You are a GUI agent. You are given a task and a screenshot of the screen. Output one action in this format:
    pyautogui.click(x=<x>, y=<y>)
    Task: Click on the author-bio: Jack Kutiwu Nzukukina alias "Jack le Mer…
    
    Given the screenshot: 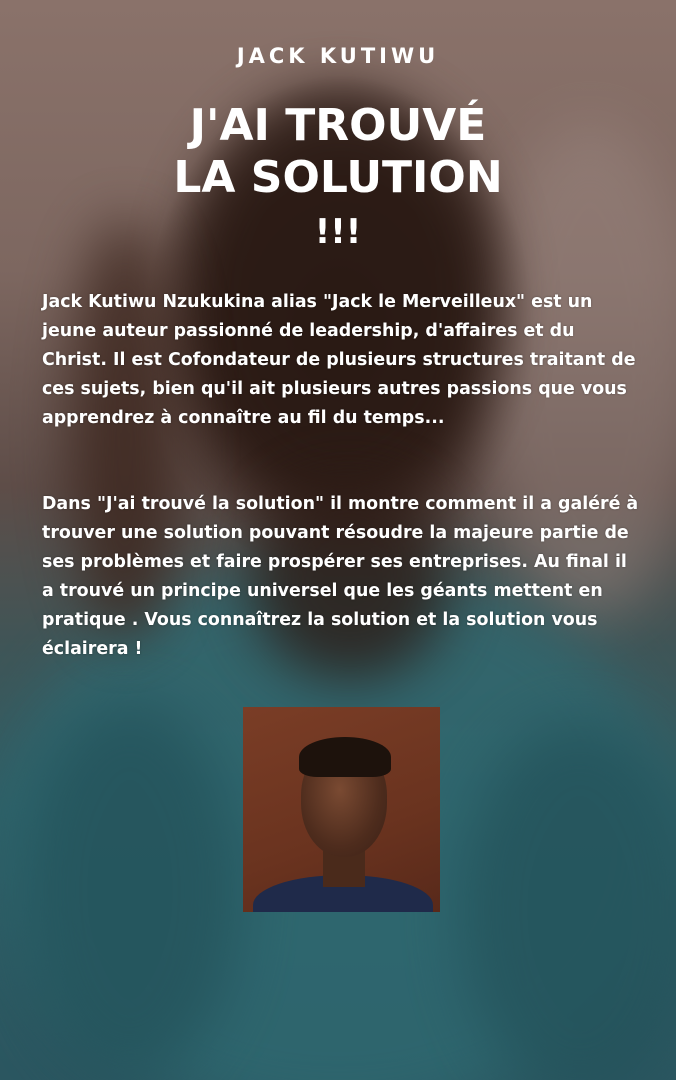 What is the action you would take?
    pyautogui.click(x=339, y=360)
    